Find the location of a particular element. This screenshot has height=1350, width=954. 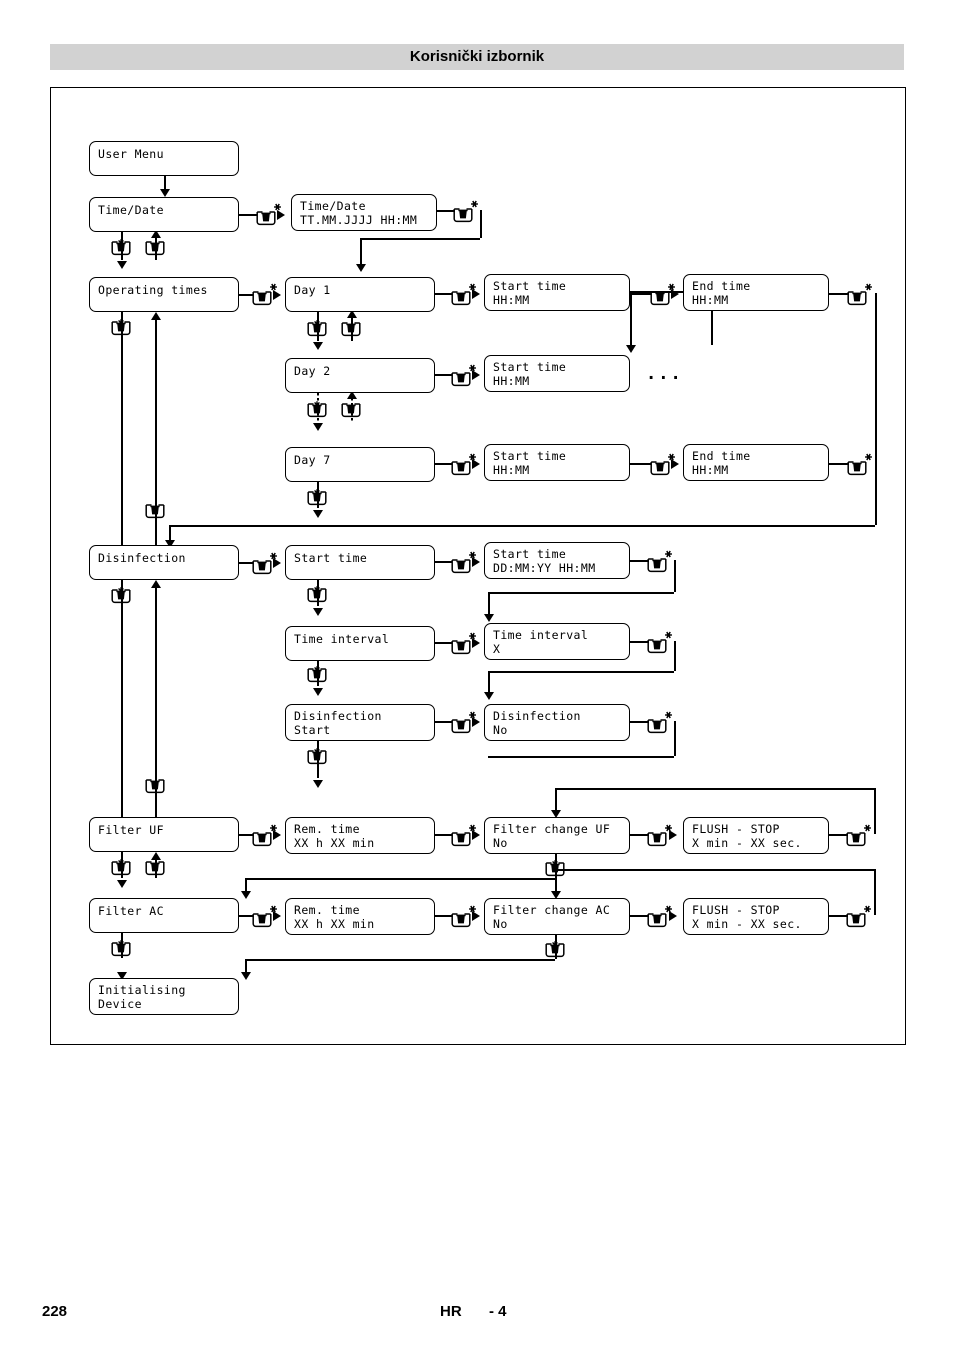

lcd-disinfection-no: Disinfection No is located at coordinates (557, 722).